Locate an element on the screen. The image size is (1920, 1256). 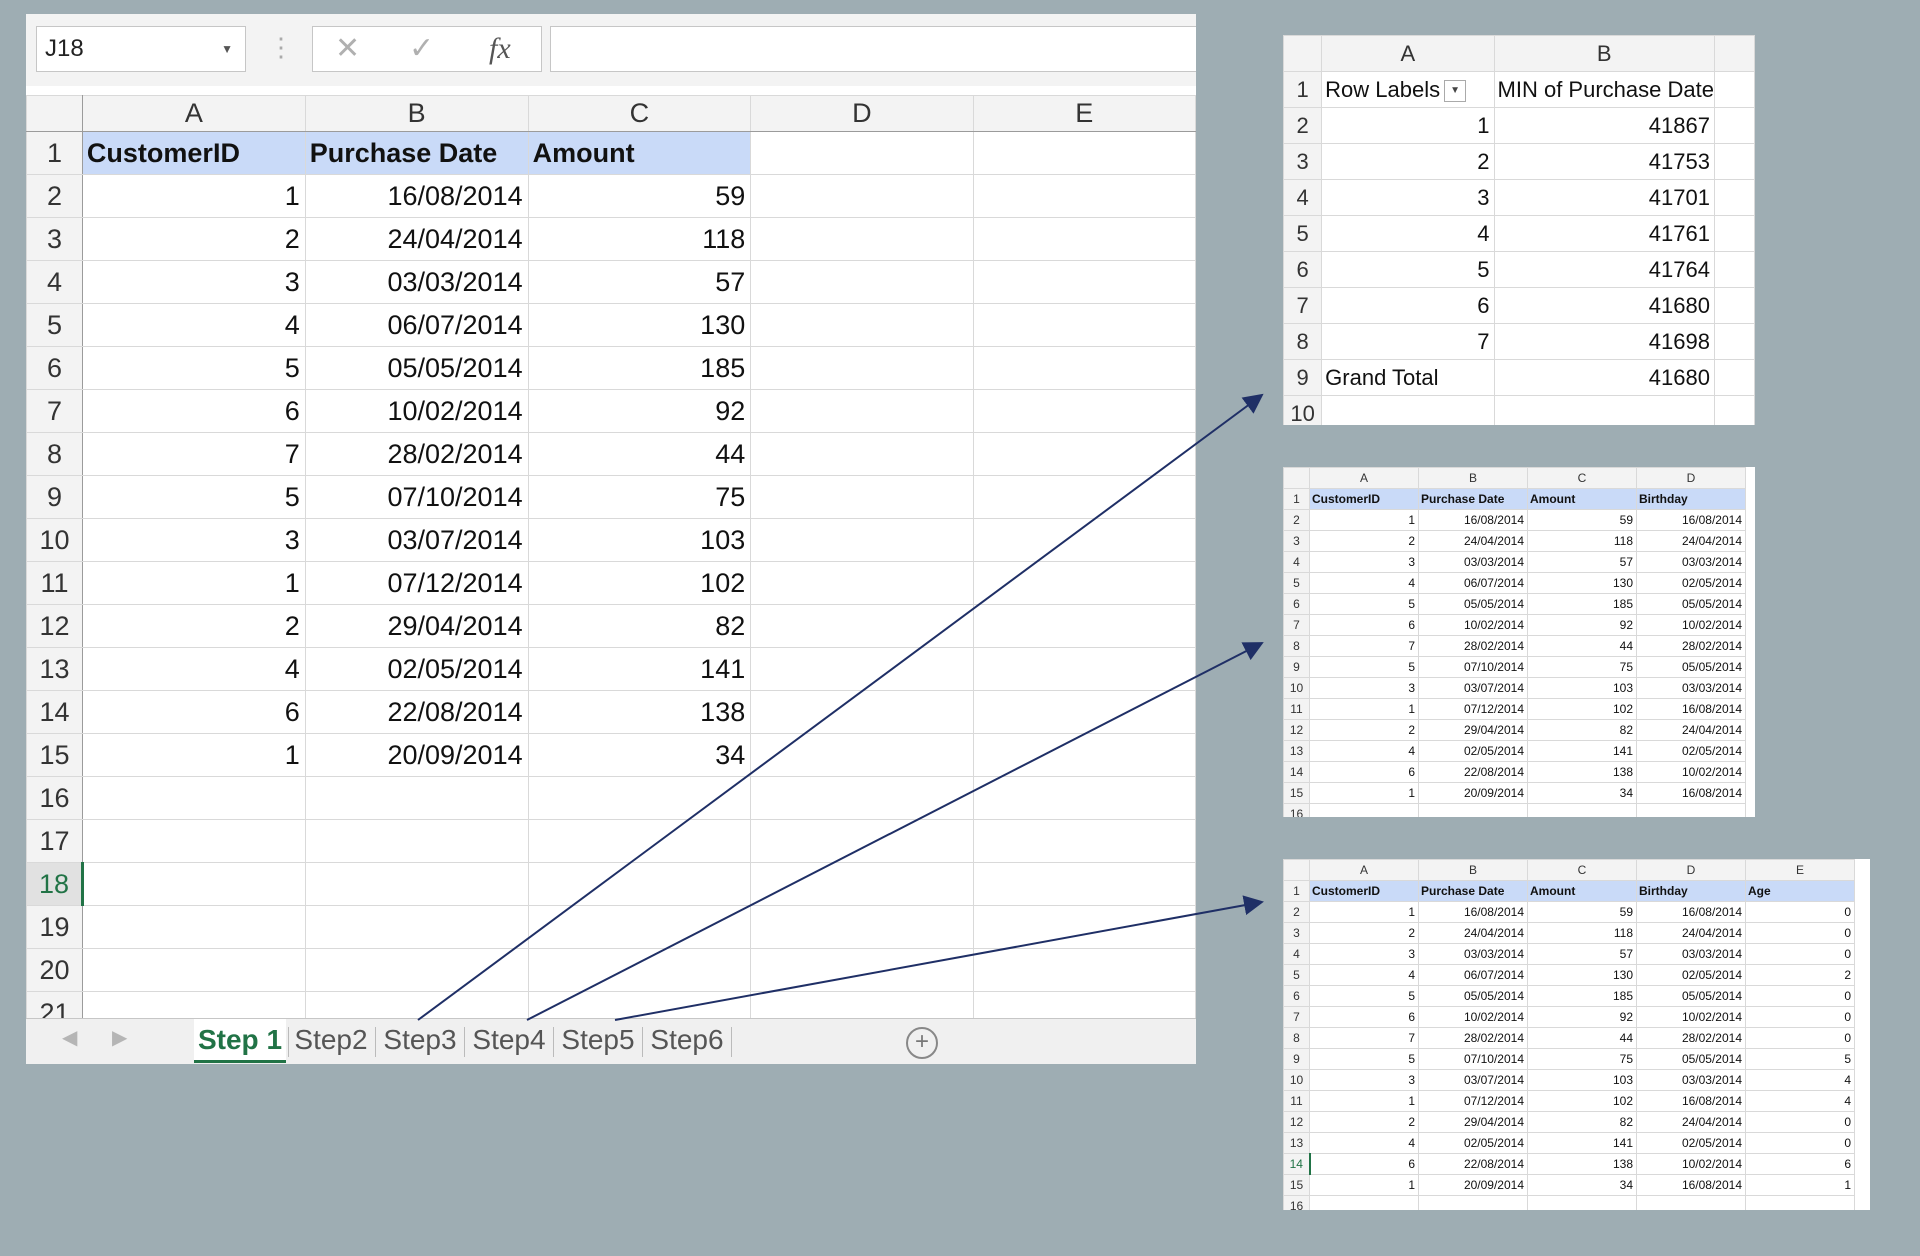
arrow-to-birthday-sheet is located at coordinates (895, 831).